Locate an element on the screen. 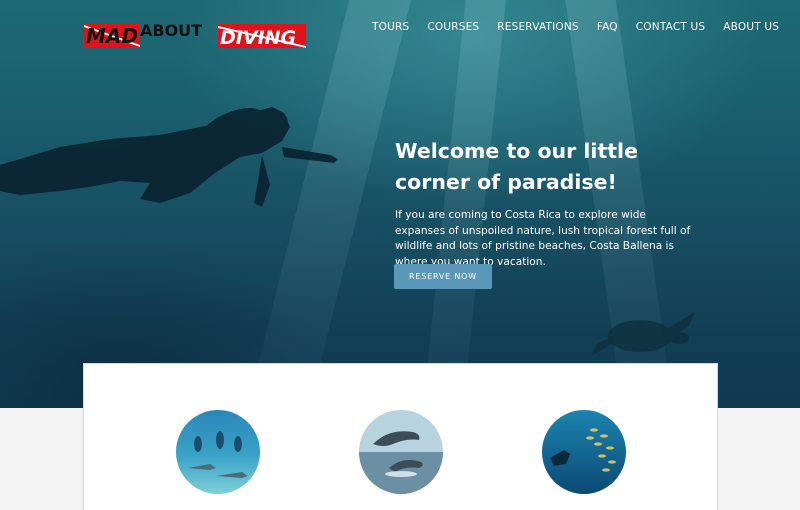 Image resolution: width=800 pixels, height=510 pixels. scuba-diver-image is located at coordinates (169, 157).